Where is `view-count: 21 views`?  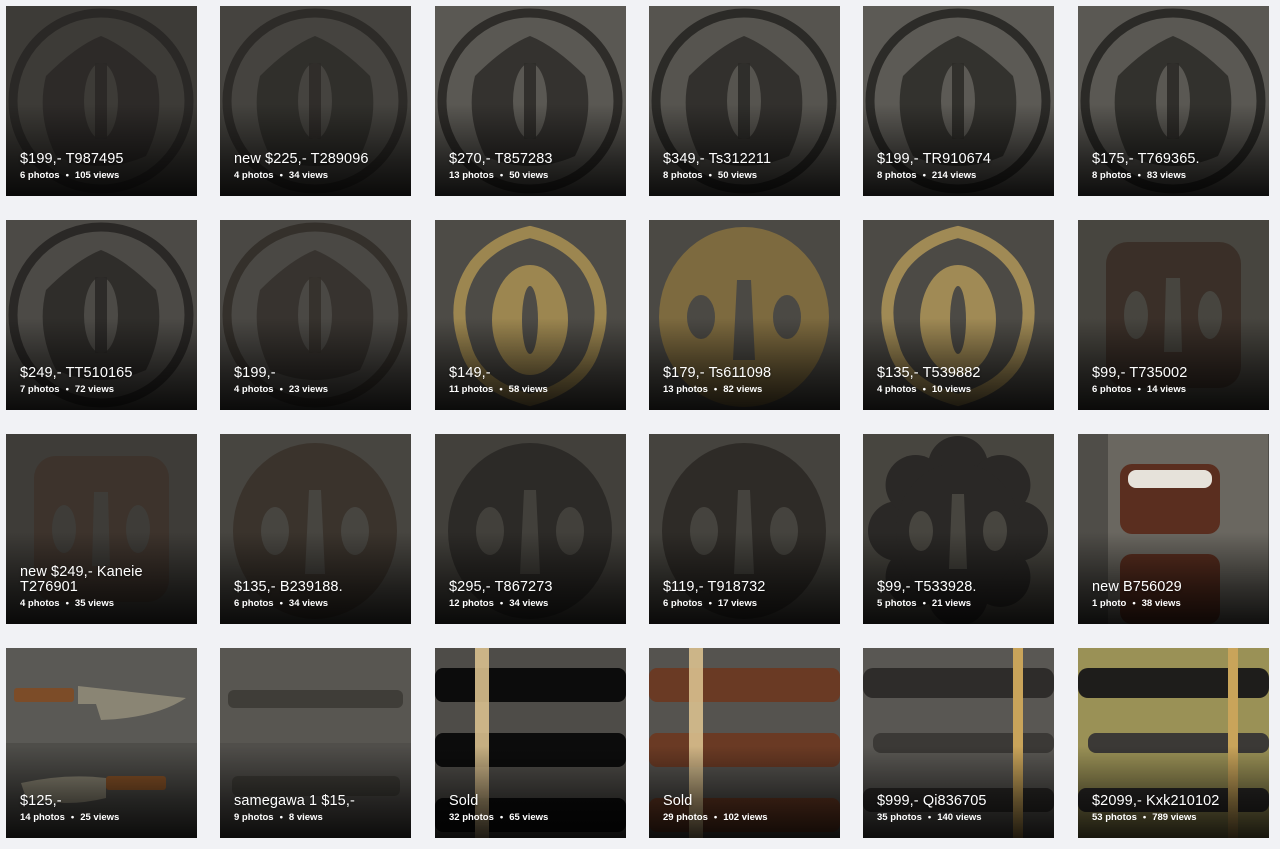
view-count: 21 views is located at coordinates (951, 603).